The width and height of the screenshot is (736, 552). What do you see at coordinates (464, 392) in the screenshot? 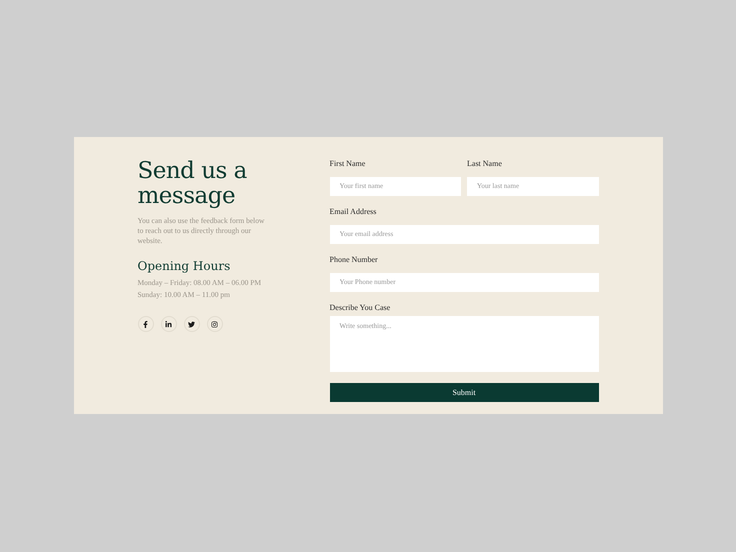
I see `submit-button: Submit` at bounding box center [464, 392].